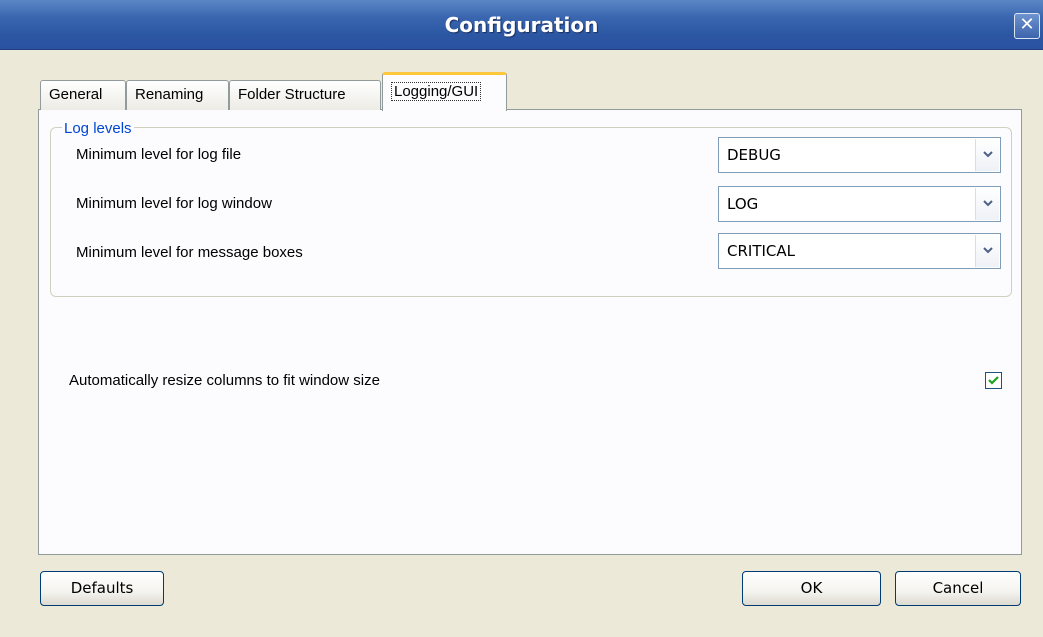  I want to click on window-title: Configuration, so click(521, 25).